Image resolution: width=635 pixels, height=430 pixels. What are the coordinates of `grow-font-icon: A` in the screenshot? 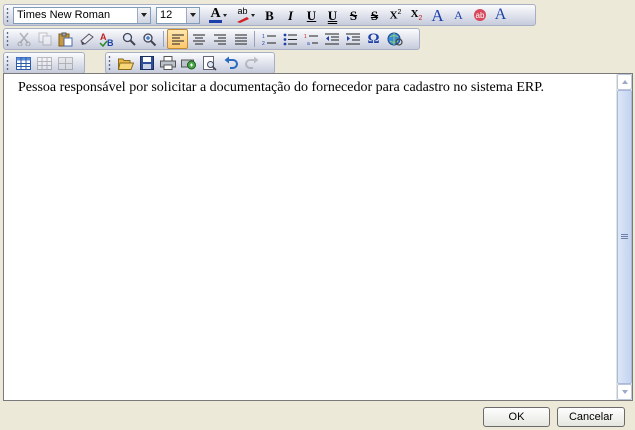 It's located at (437, 15).